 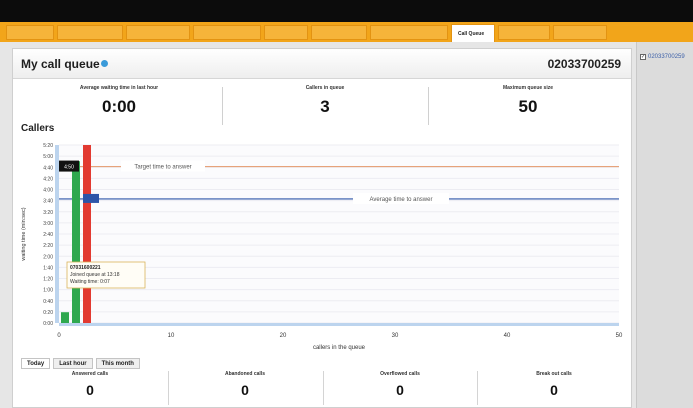 I want to click on y-tick-label: 3:40, so click(x=48, y=202).